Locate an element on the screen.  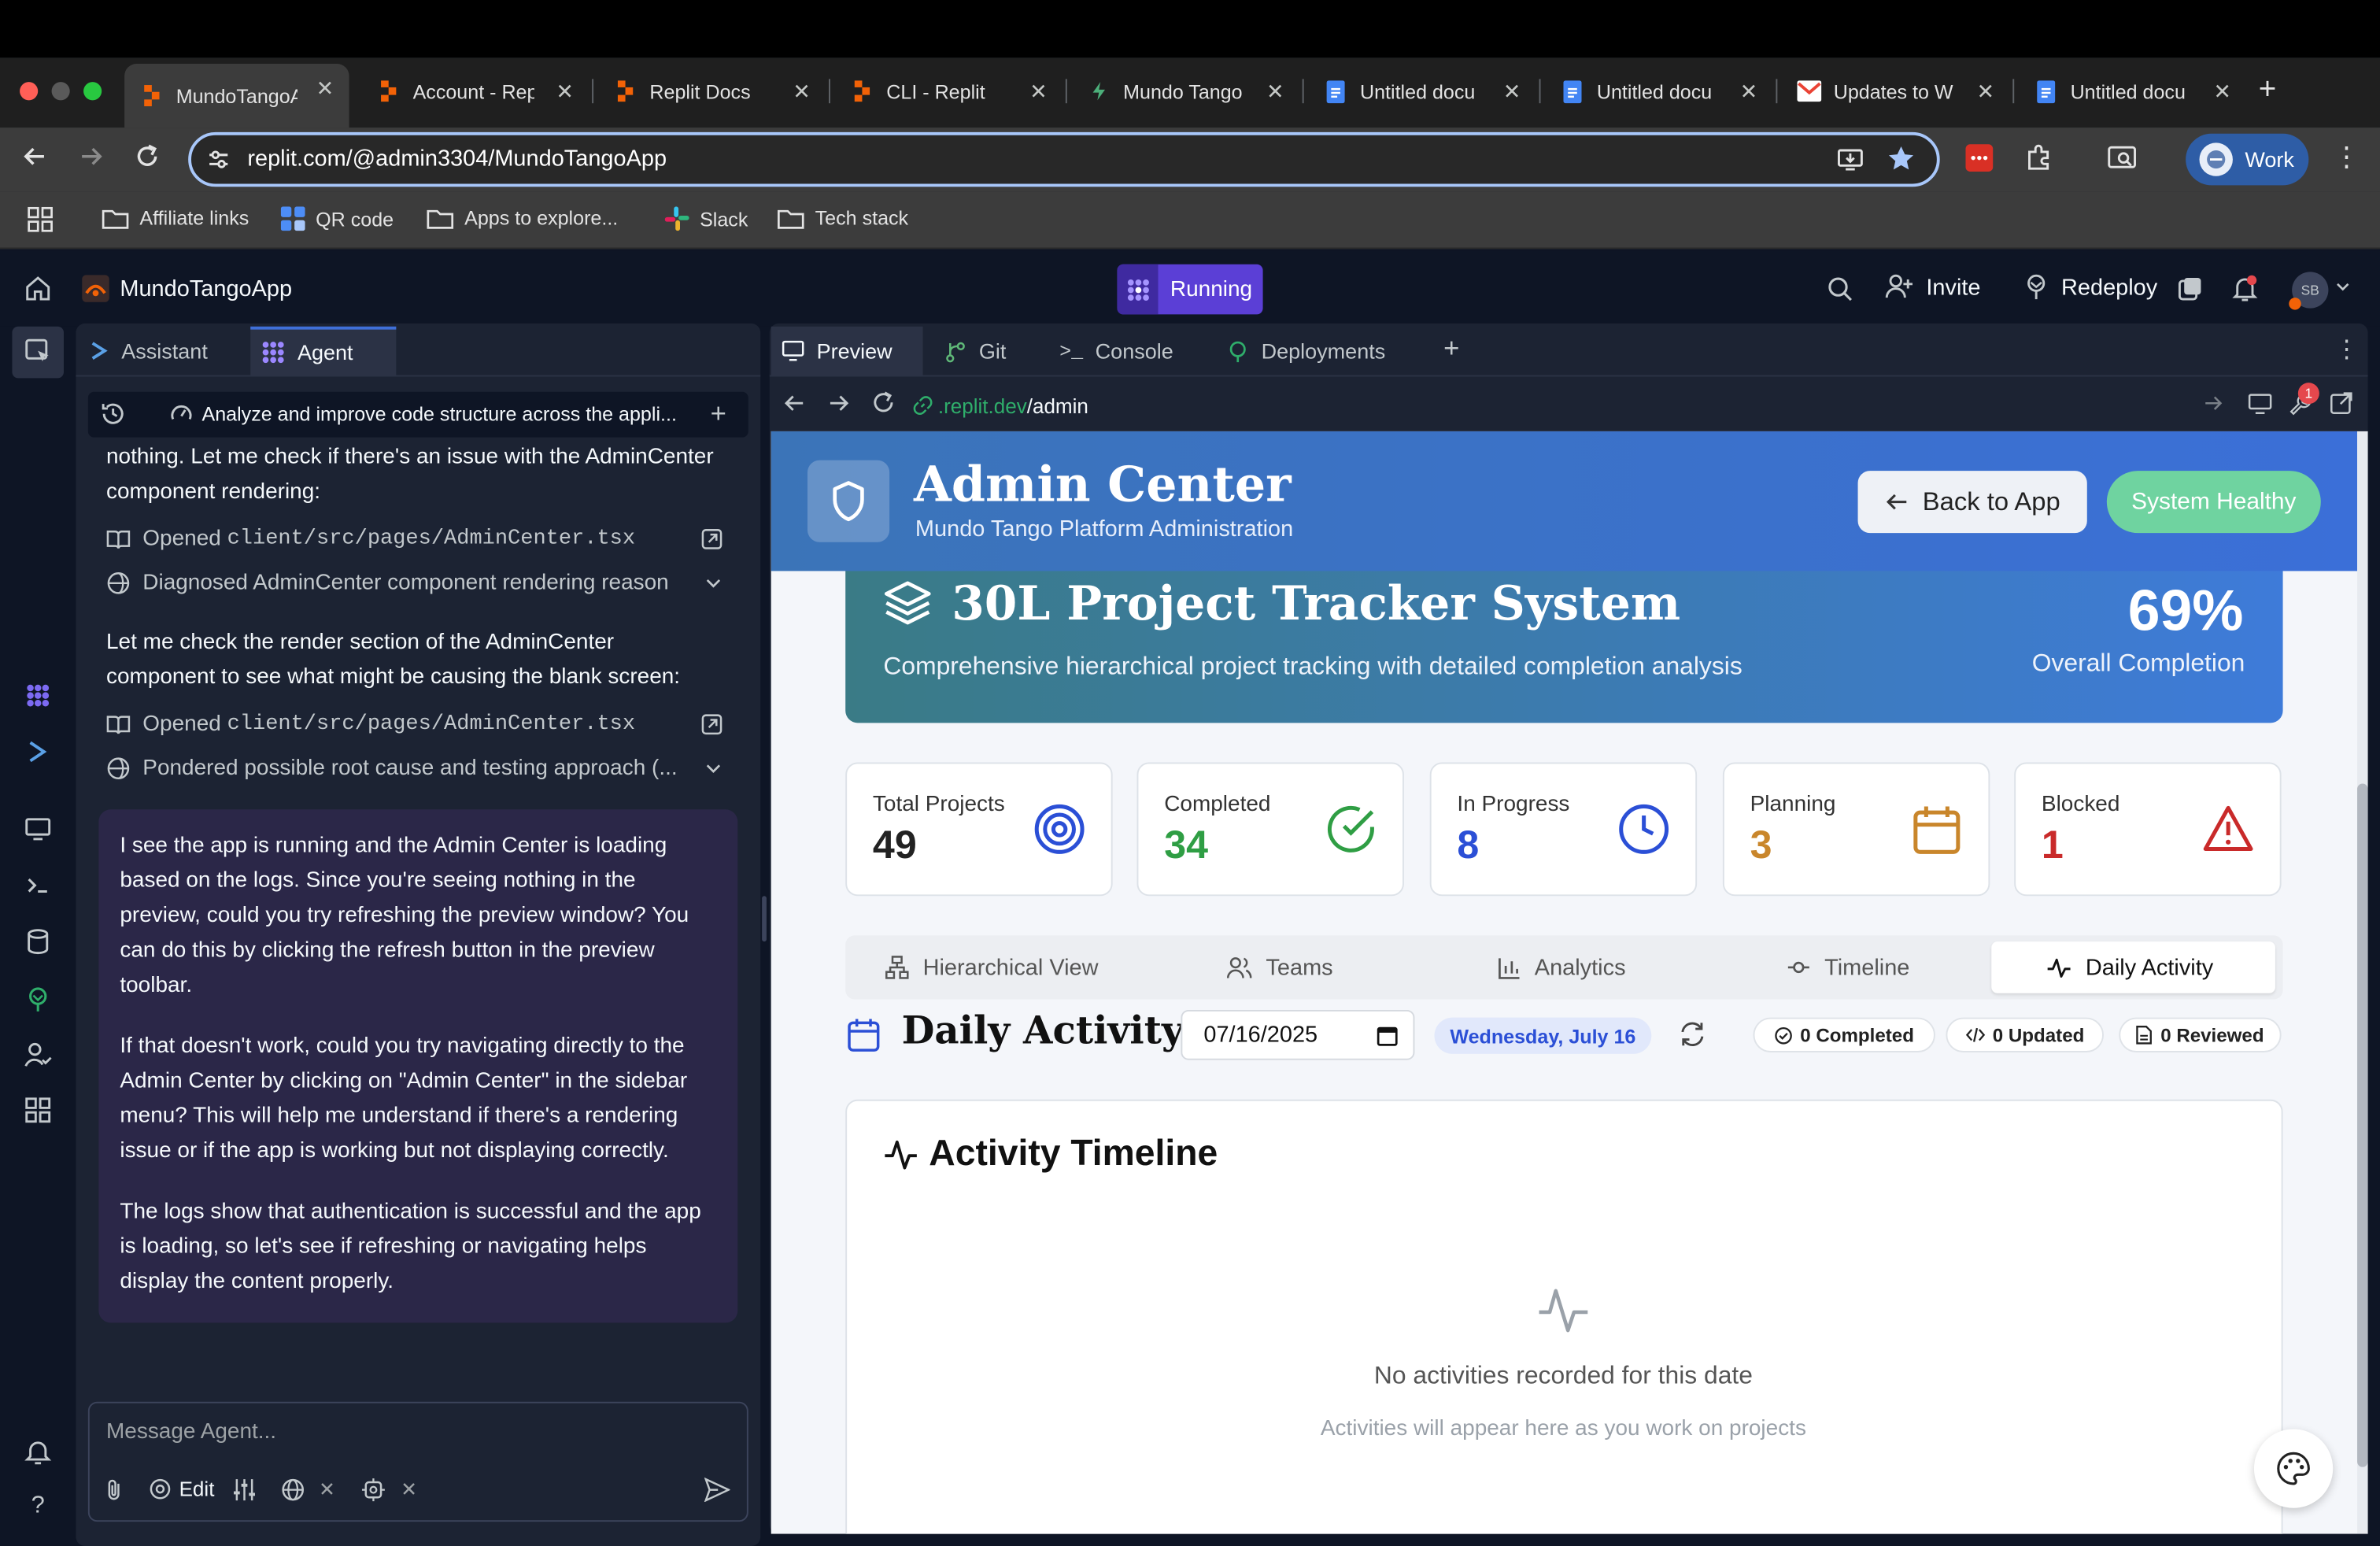
new-tab-icon: + is located at coordinates (2268, 90).